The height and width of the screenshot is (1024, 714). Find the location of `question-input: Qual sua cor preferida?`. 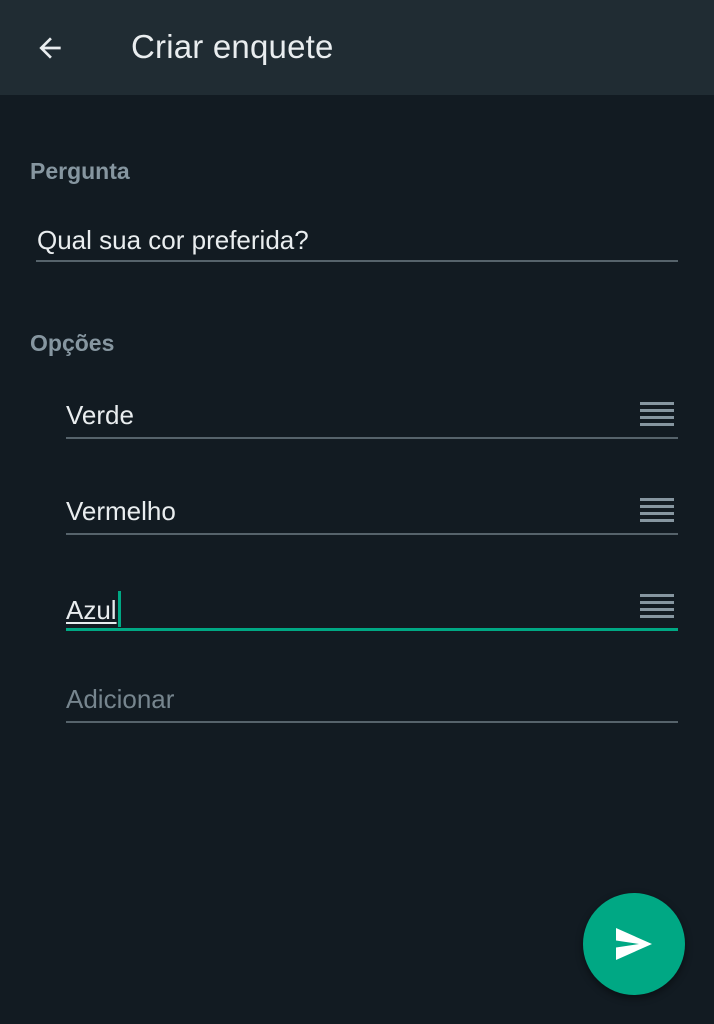

question-input: Qual sua cor preferida? is located at coordinates (357, 239).